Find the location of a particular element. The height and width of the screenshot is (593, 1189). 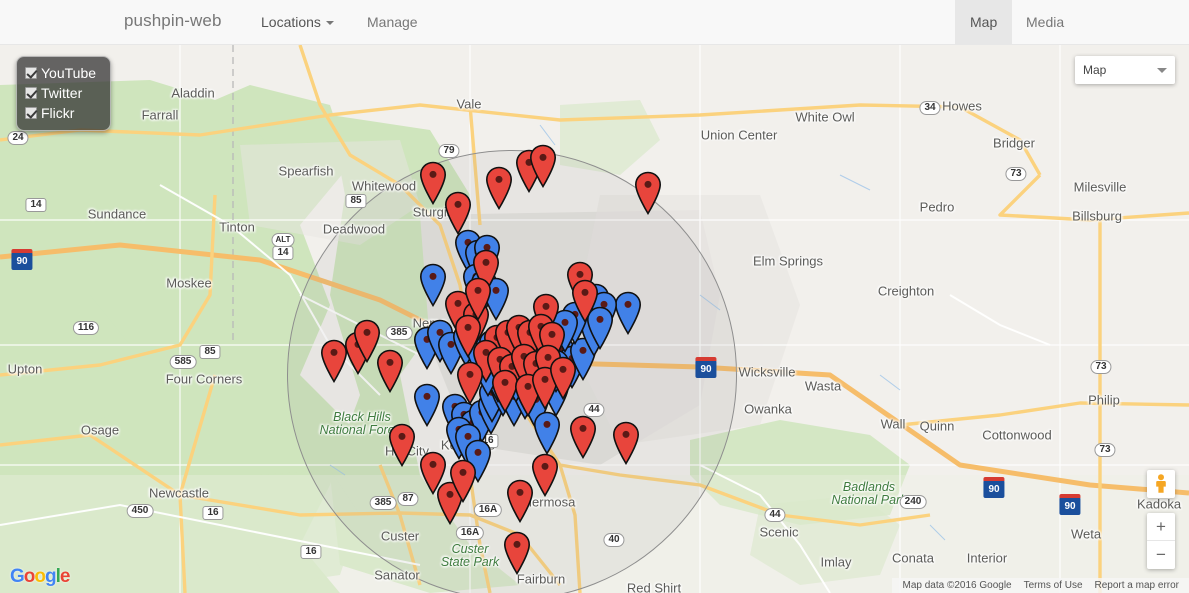

layer-row-twitter: Twitter is located at coordinates (60, 93).